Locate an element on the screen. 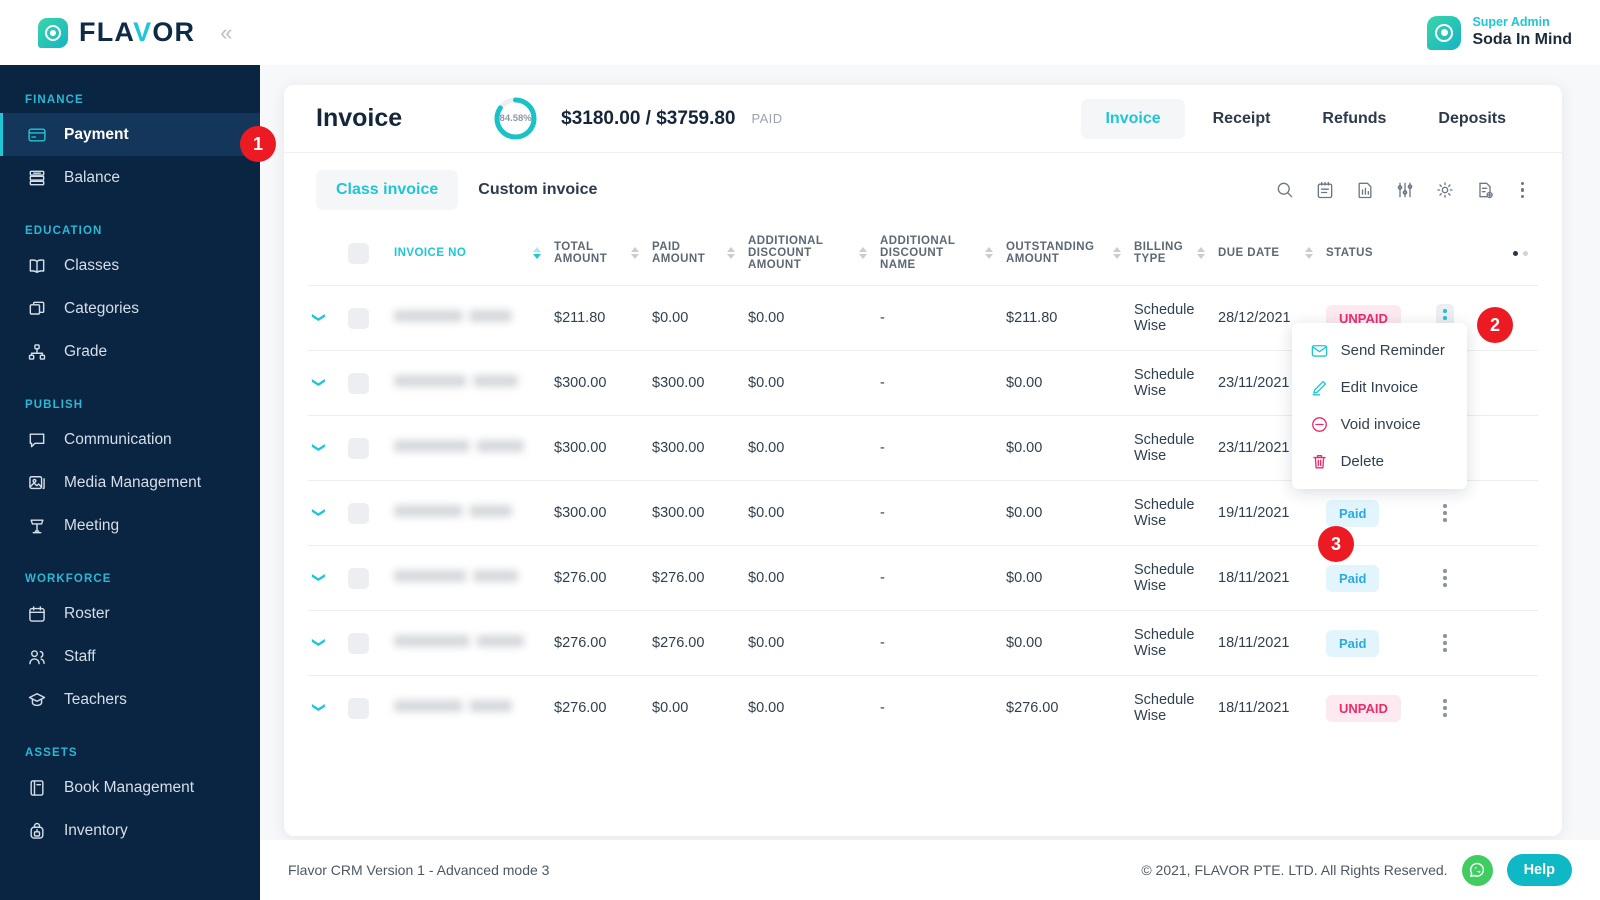 This screenshot has height=900, width=1600. select-all-checkbox is located at coordinates (358, 253).